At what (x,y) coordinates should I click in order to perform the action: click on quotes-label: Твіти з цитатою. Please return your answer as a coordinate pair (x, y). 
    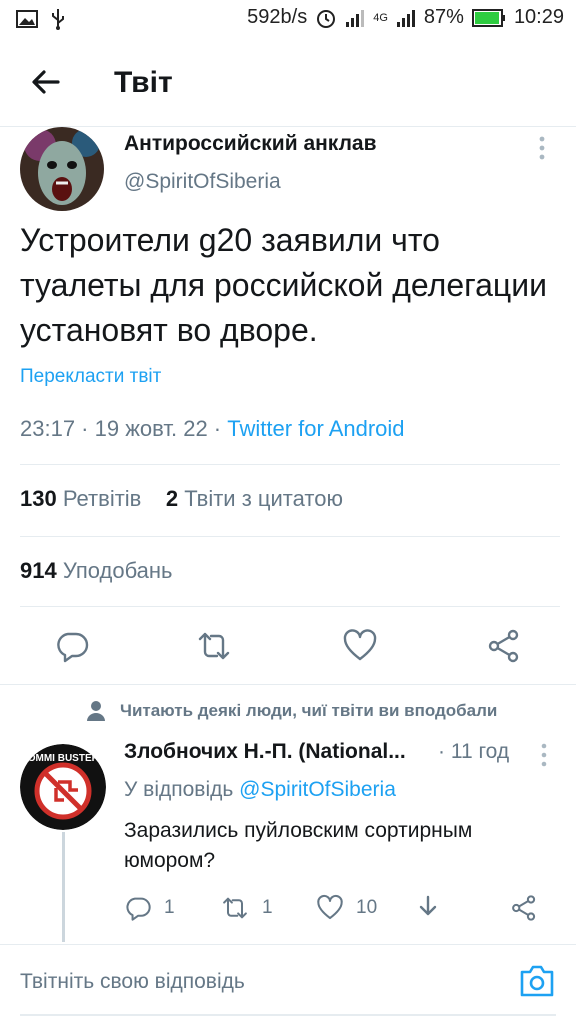
    Looking at the image, I should click on (263, 498).